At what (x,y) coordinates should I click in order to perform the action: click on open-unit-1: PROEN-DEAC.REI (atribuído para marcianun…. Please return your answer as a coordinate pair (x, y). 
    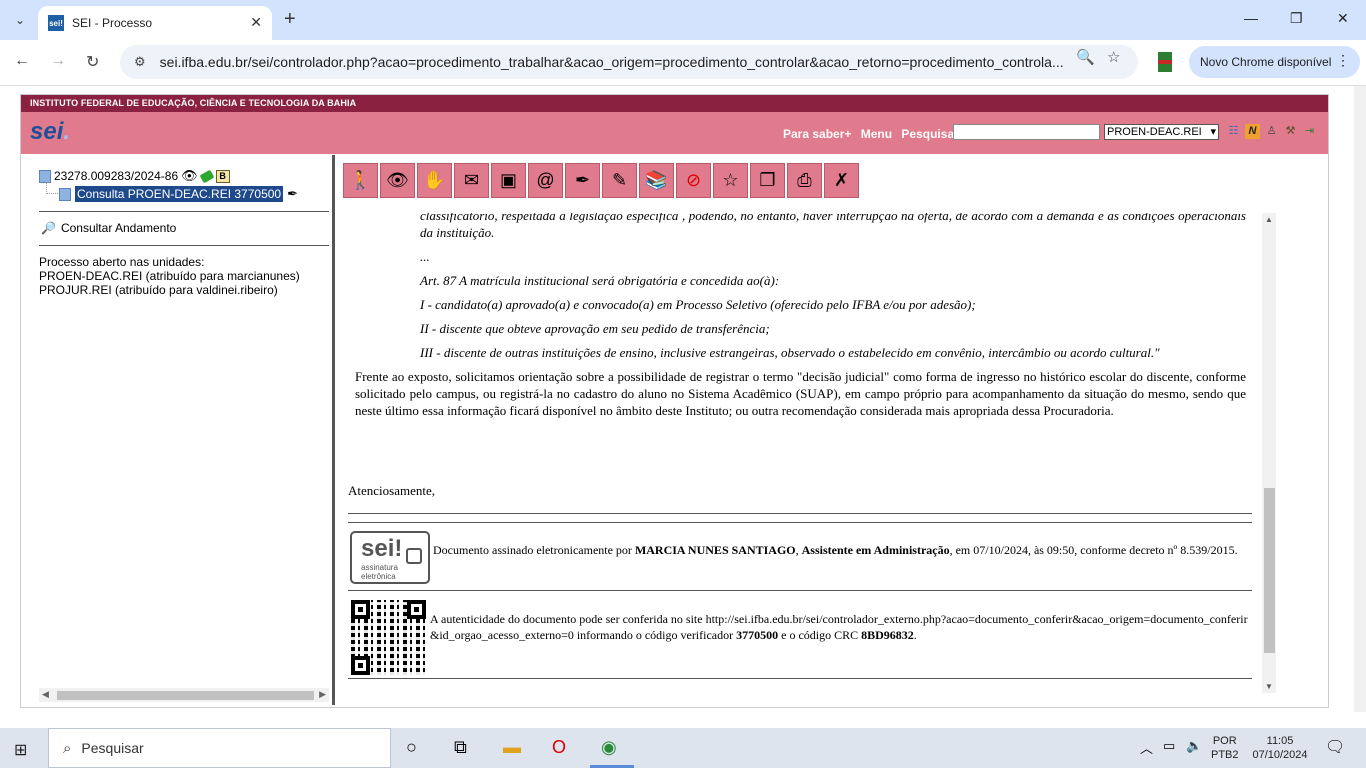
    Looking at the image, I should click on (169, 276).